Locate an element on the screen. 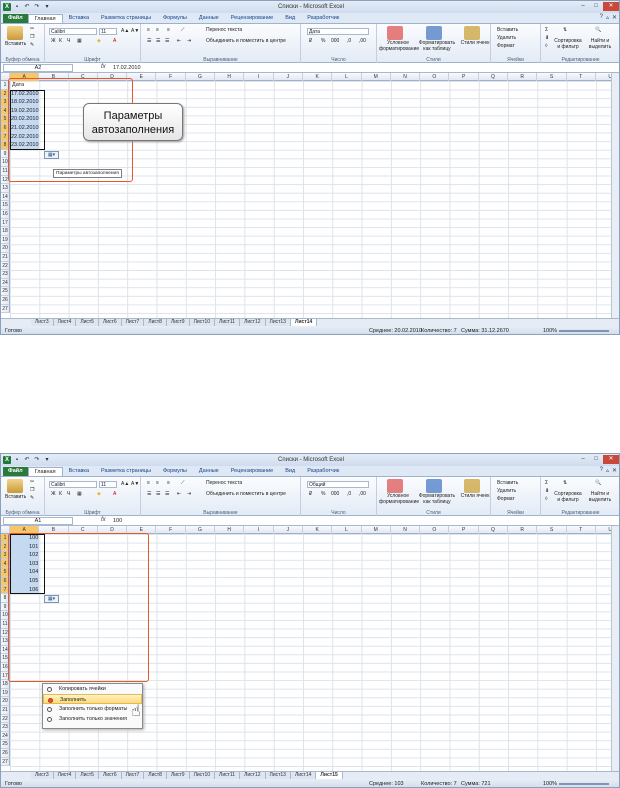 The height and width of the screenshot is (788, 620). column-header-P: P is located at coordinates (464, 77).